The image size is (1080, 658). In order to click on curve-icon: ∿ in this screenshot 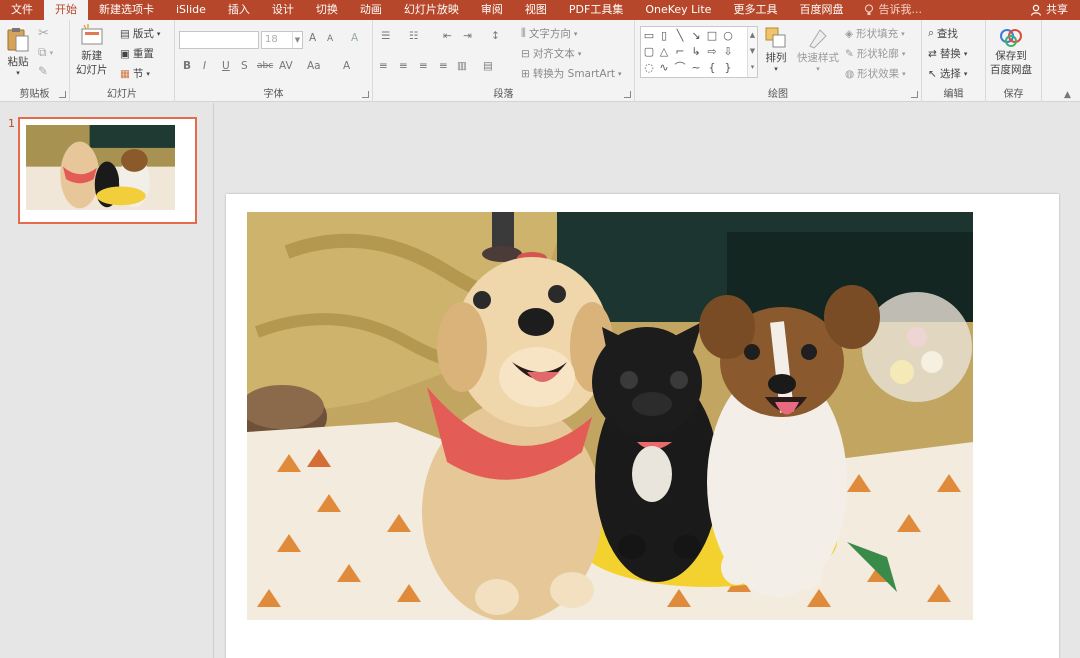, I will do `click(664, 68)`.